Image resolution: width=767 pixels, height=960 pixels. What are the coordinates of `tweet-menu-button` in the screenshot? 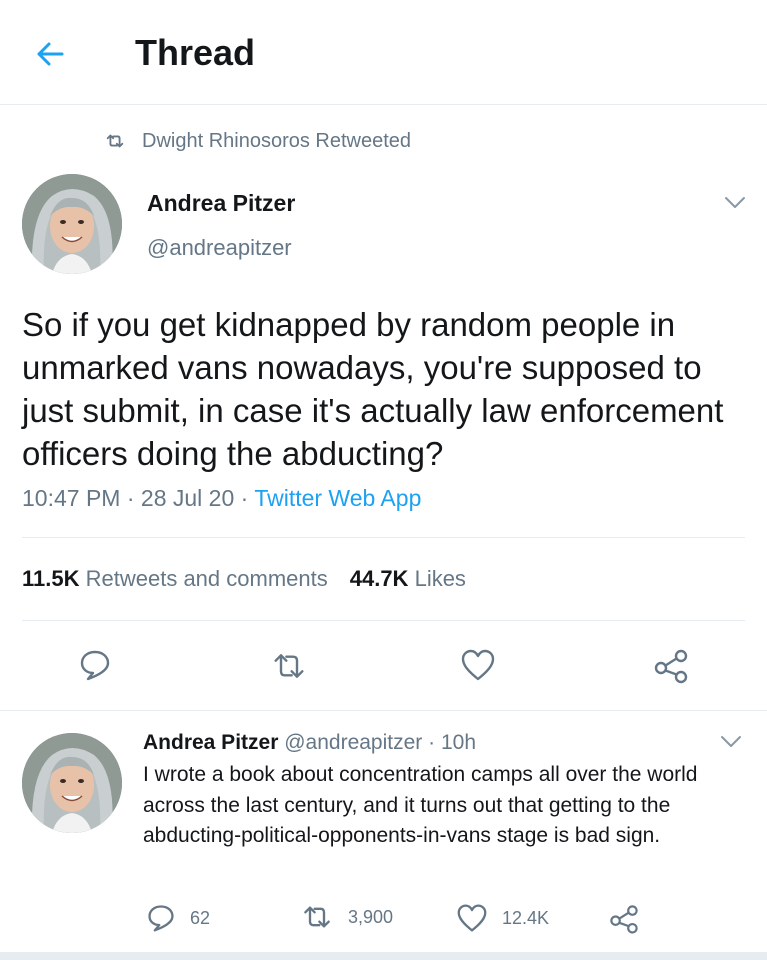 It's located at (735, 203).